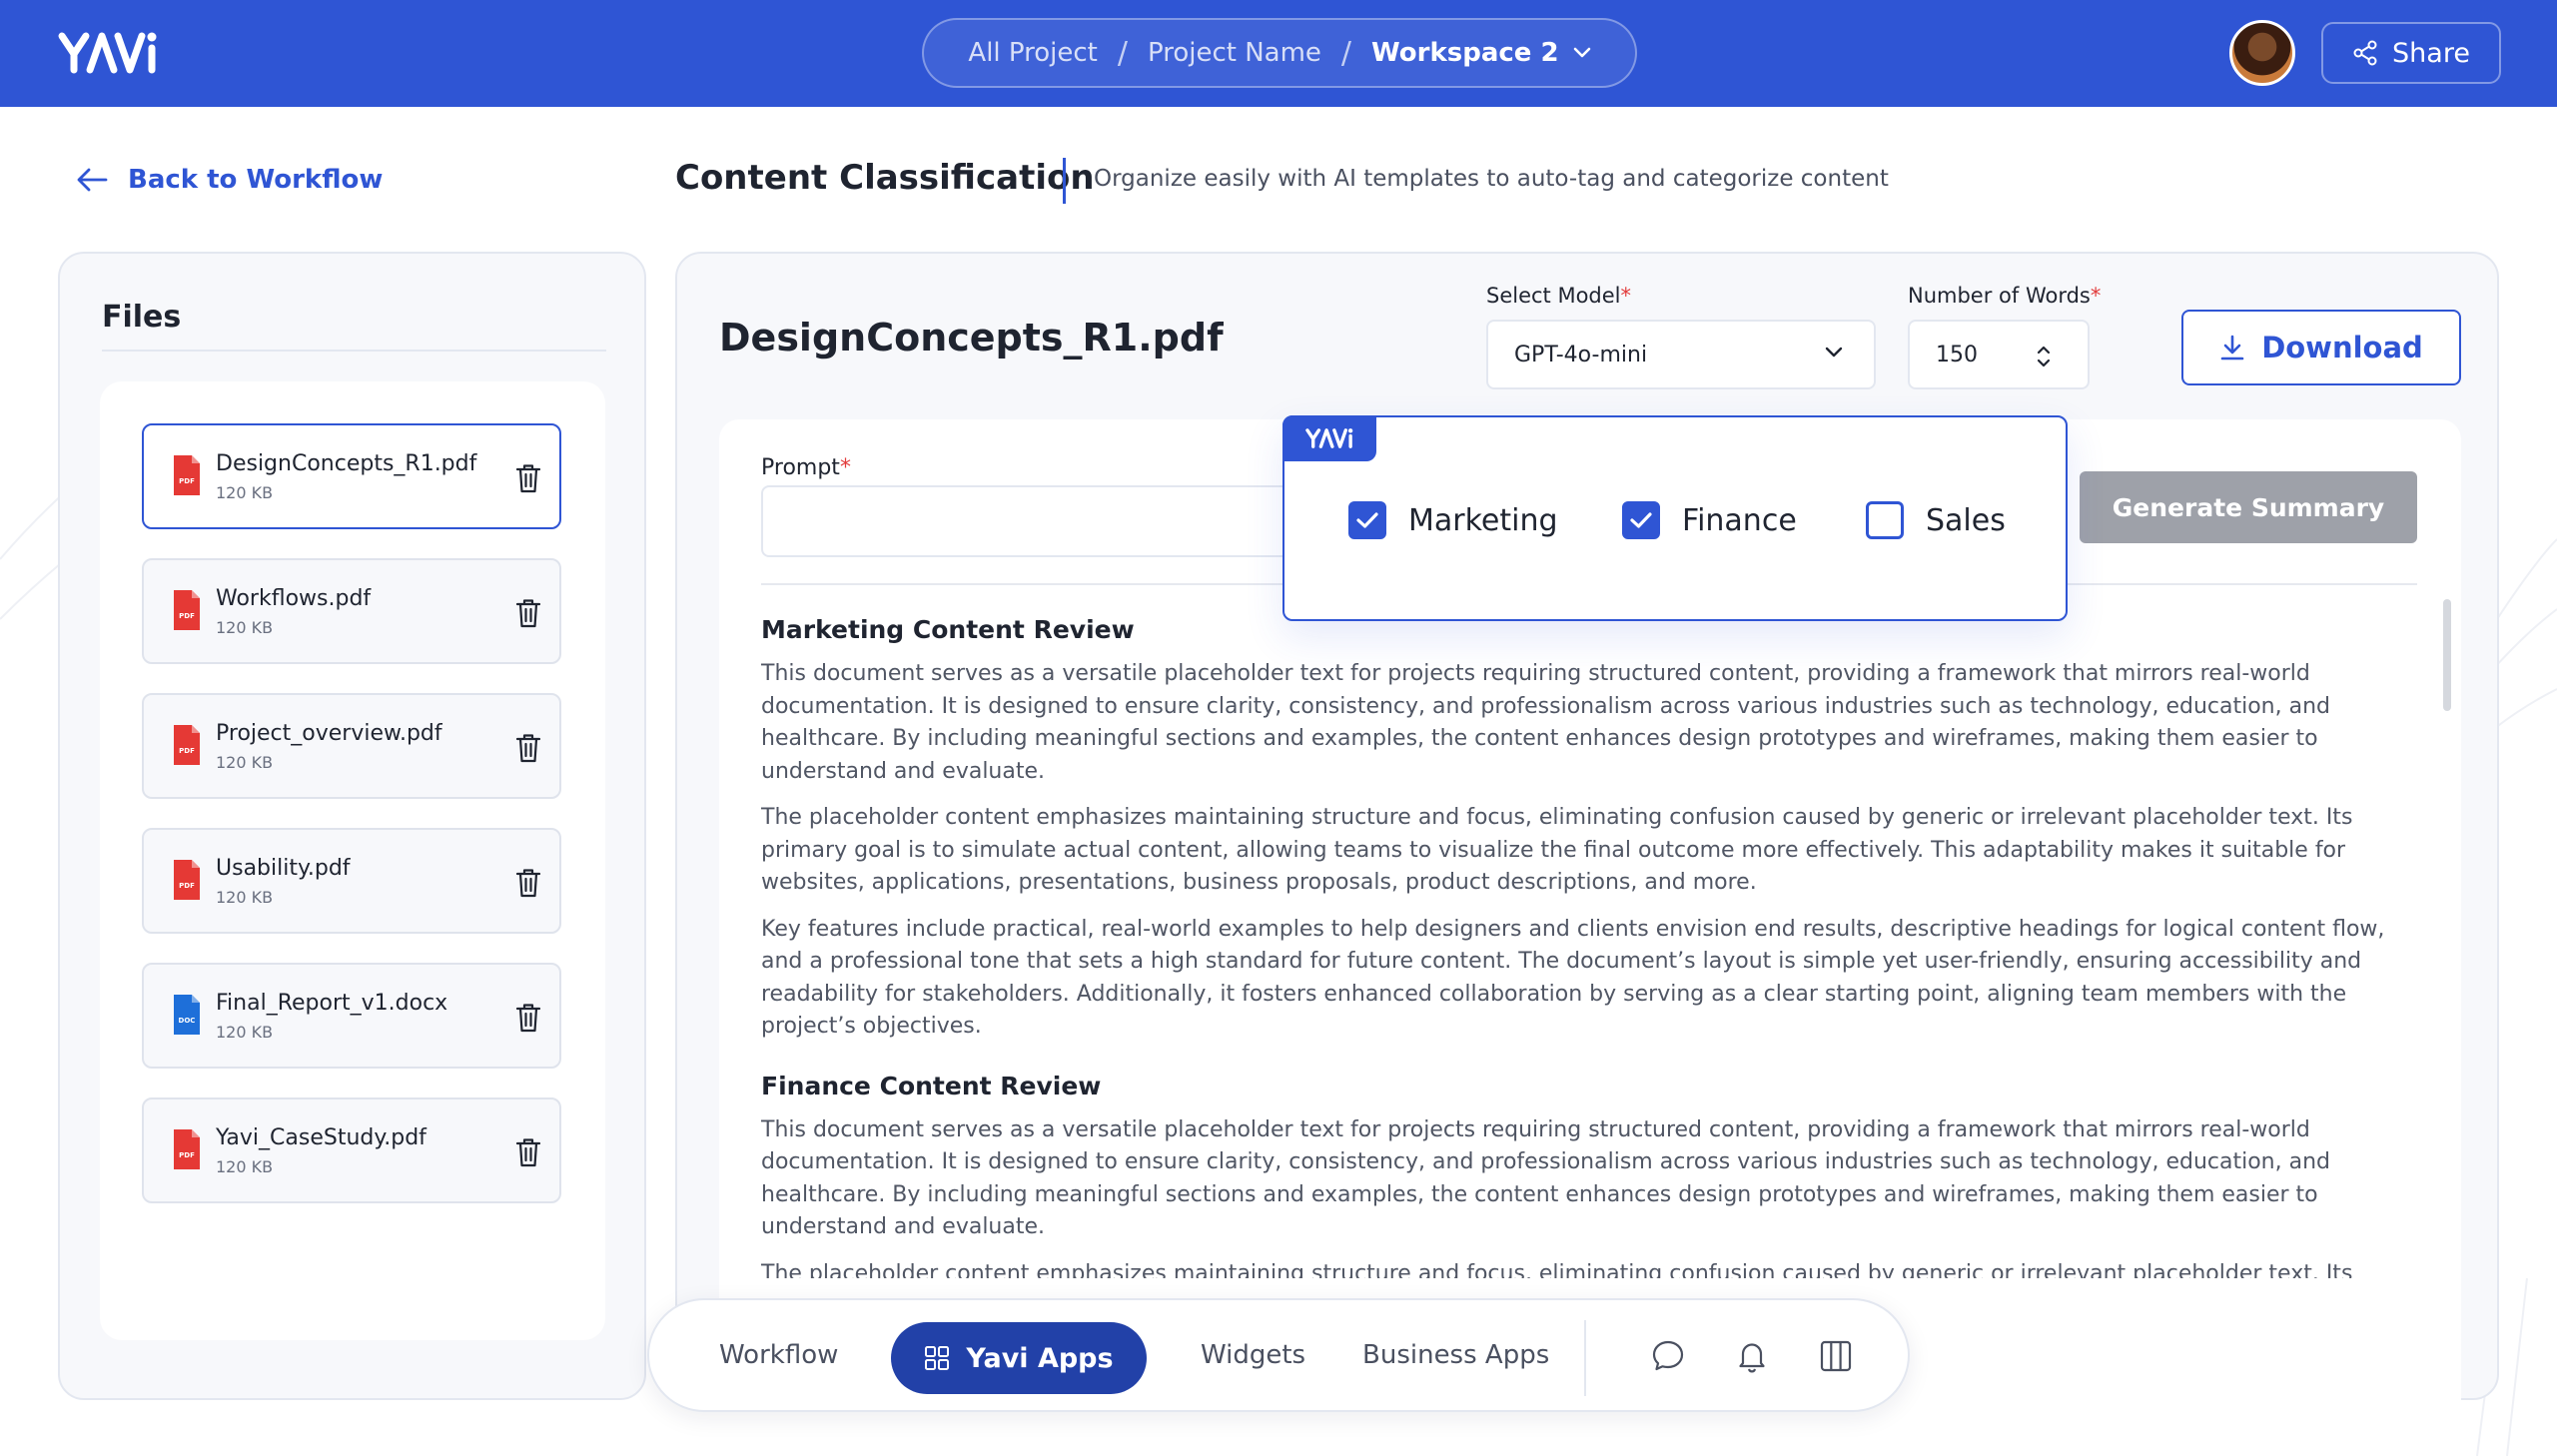 This screenshot has height=1456, width=2557. I want to click on model-select: GPT-4o-mini, so click(1681, 355).